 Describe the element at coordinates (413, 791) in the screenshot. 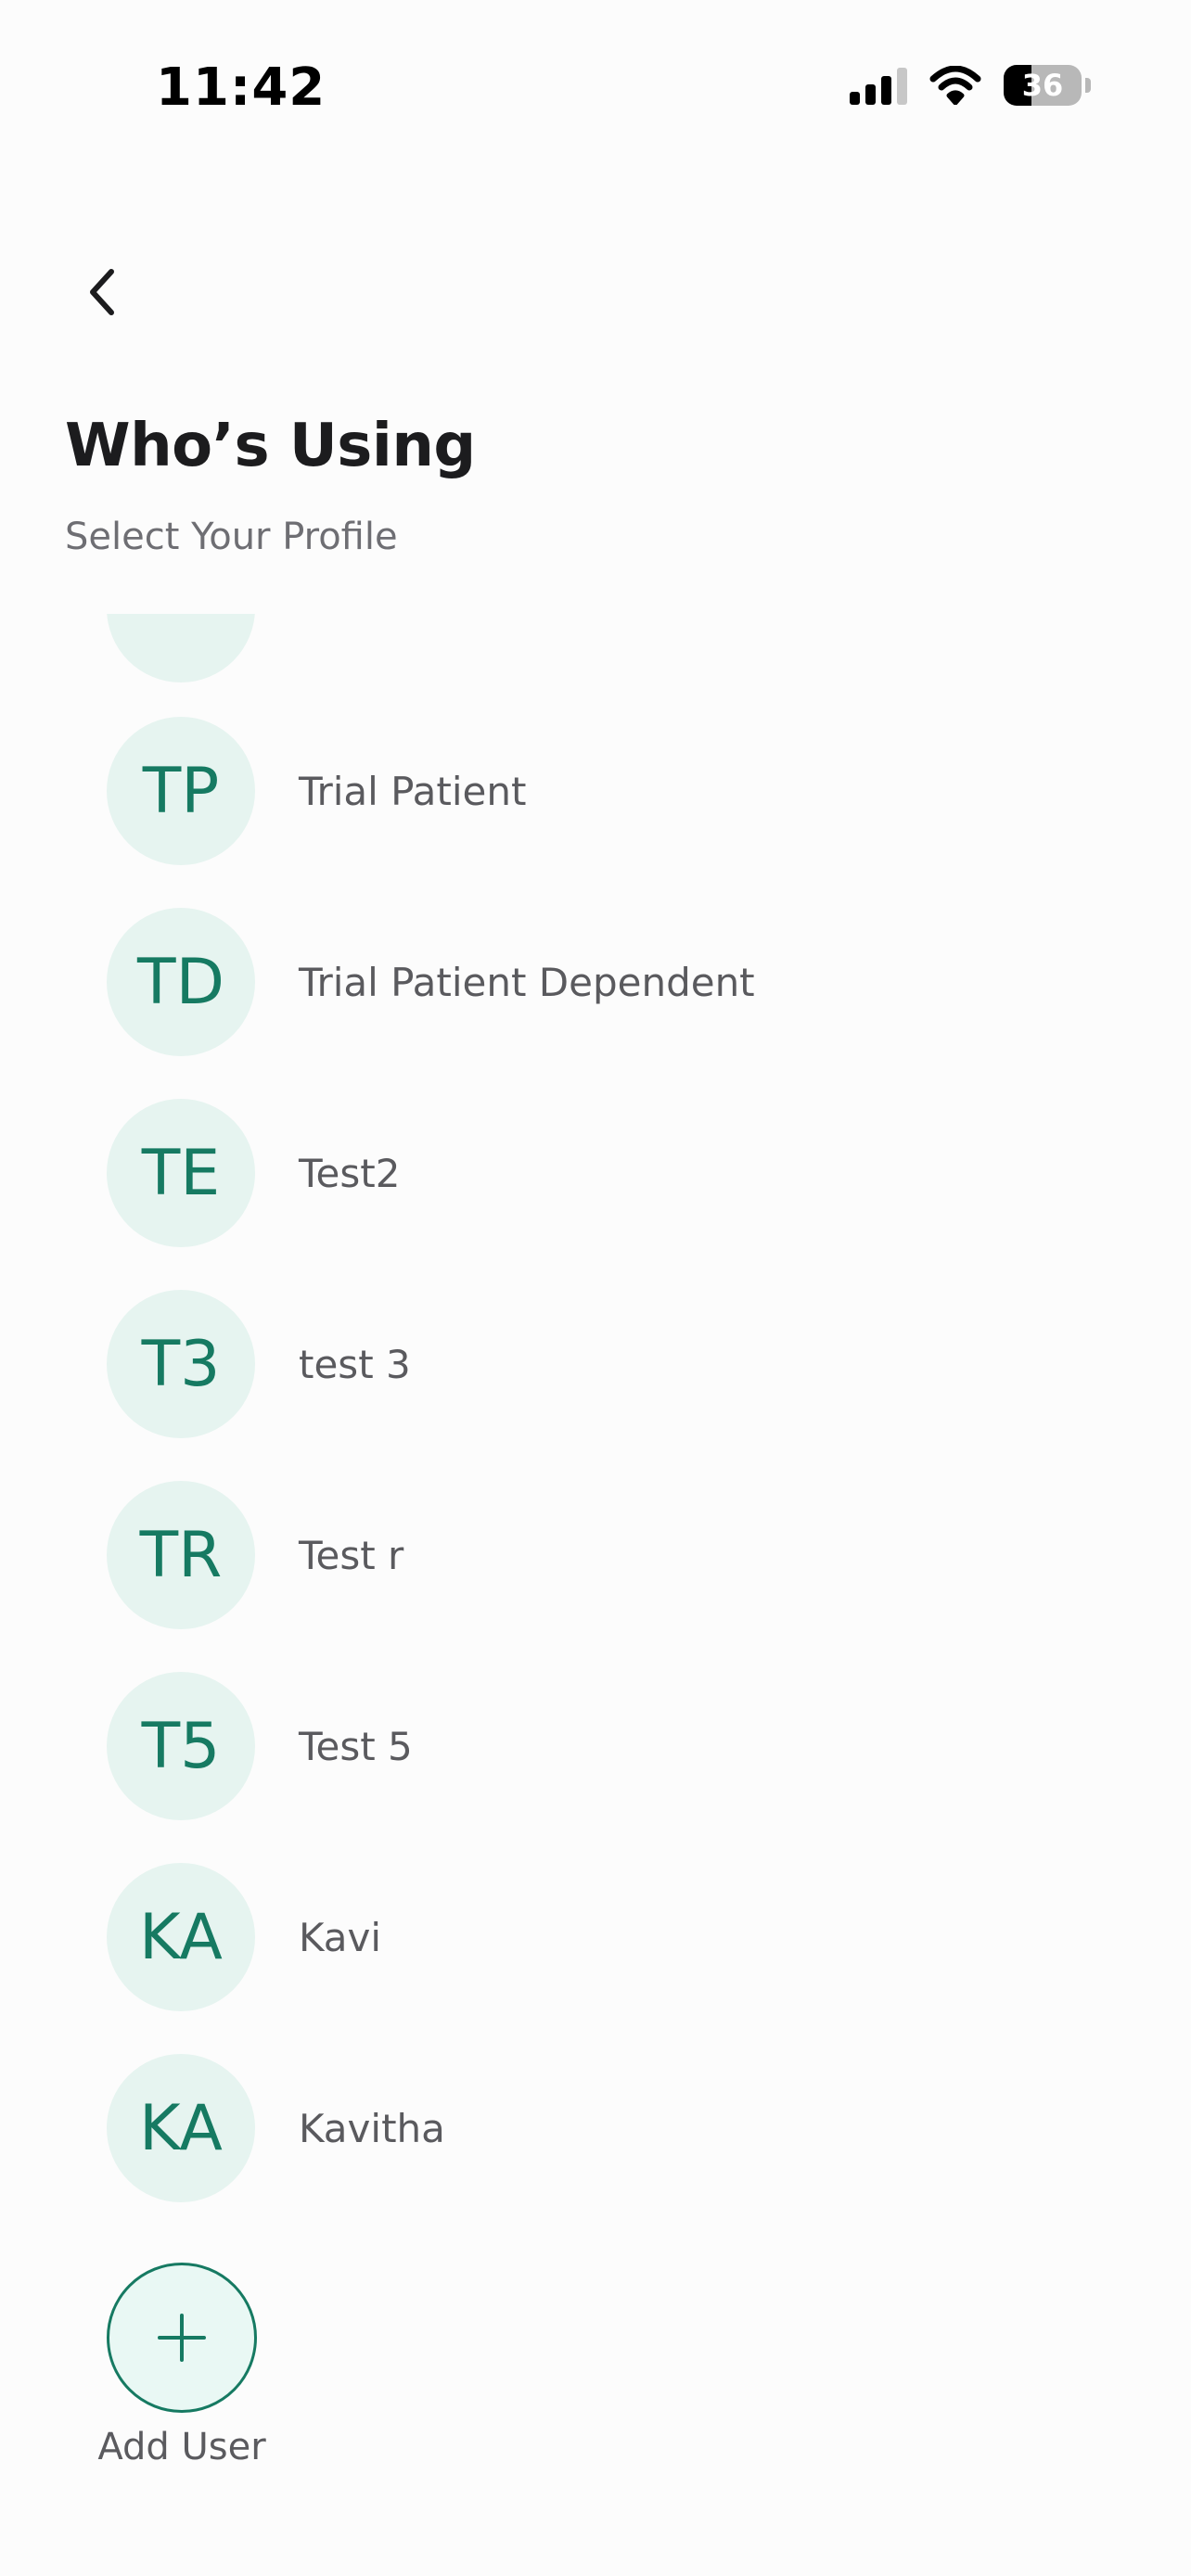

I see `profile-name: Trial Patient` at that location.